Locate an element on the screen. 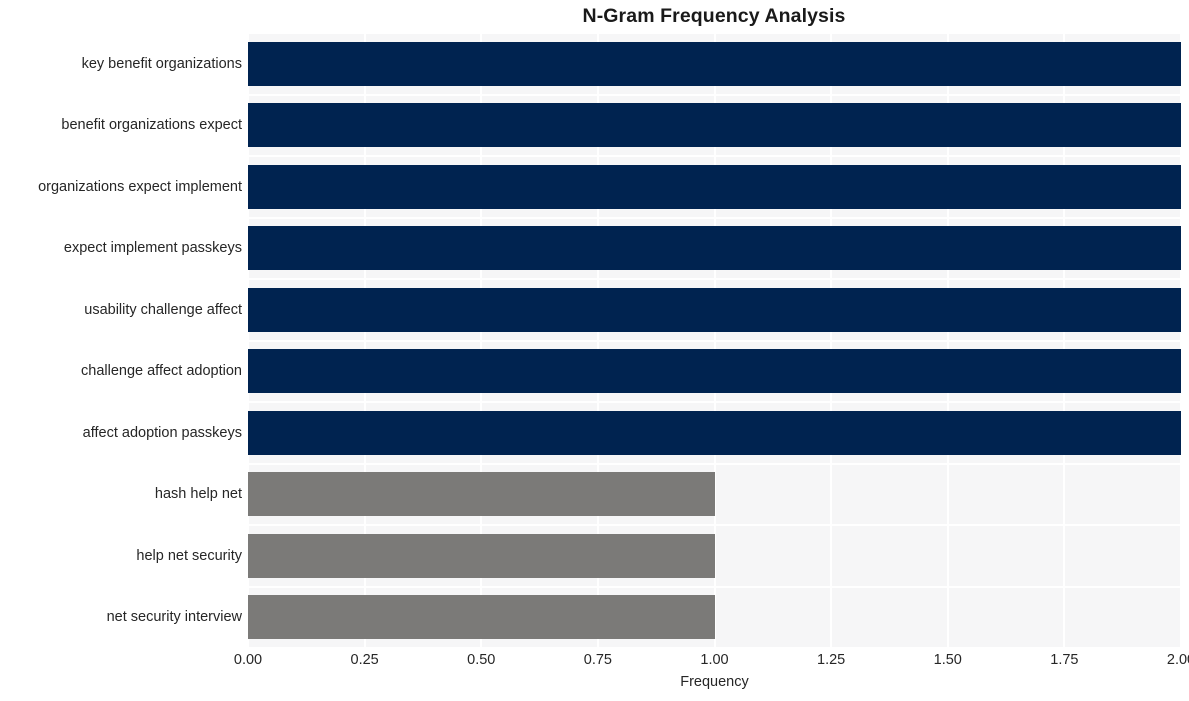  y-axis-tick-label: expect implement passkeys is located at coordinates (152, 248).